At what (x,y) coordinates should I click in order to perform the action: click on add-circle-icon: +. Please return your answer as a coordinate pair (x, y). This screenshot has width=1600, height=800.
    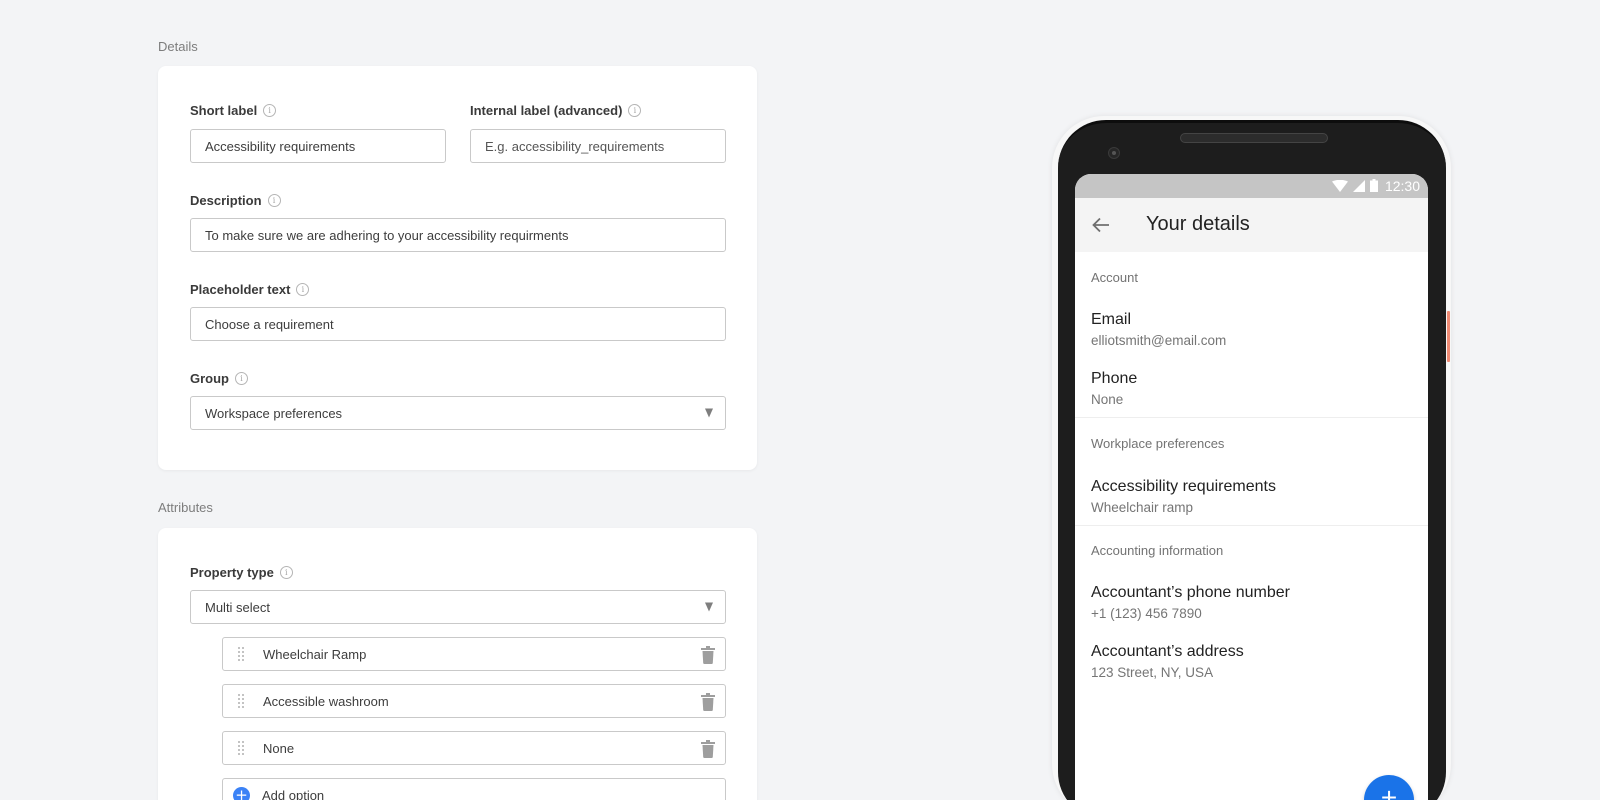
    Looking at the image, I should click on (241, 793).